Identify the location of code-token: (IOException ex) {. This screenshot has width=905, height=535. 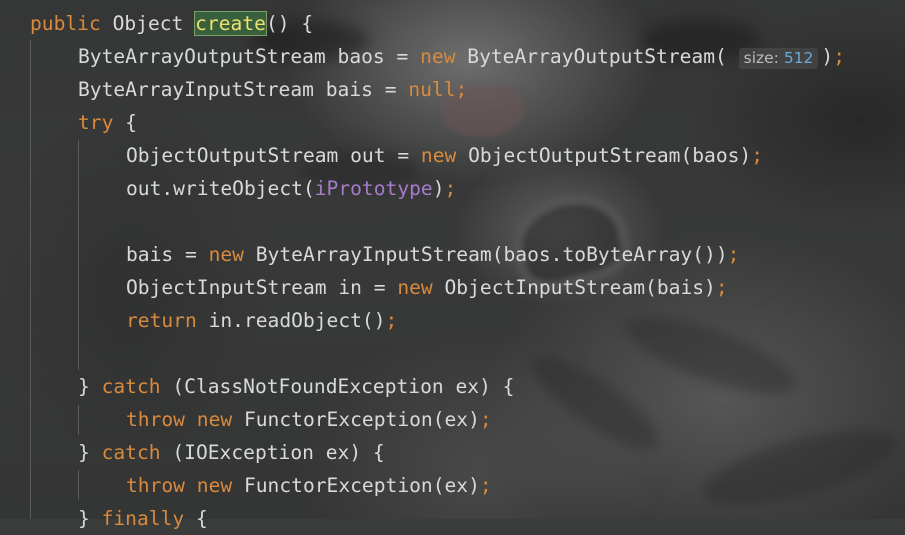
(272, 452).